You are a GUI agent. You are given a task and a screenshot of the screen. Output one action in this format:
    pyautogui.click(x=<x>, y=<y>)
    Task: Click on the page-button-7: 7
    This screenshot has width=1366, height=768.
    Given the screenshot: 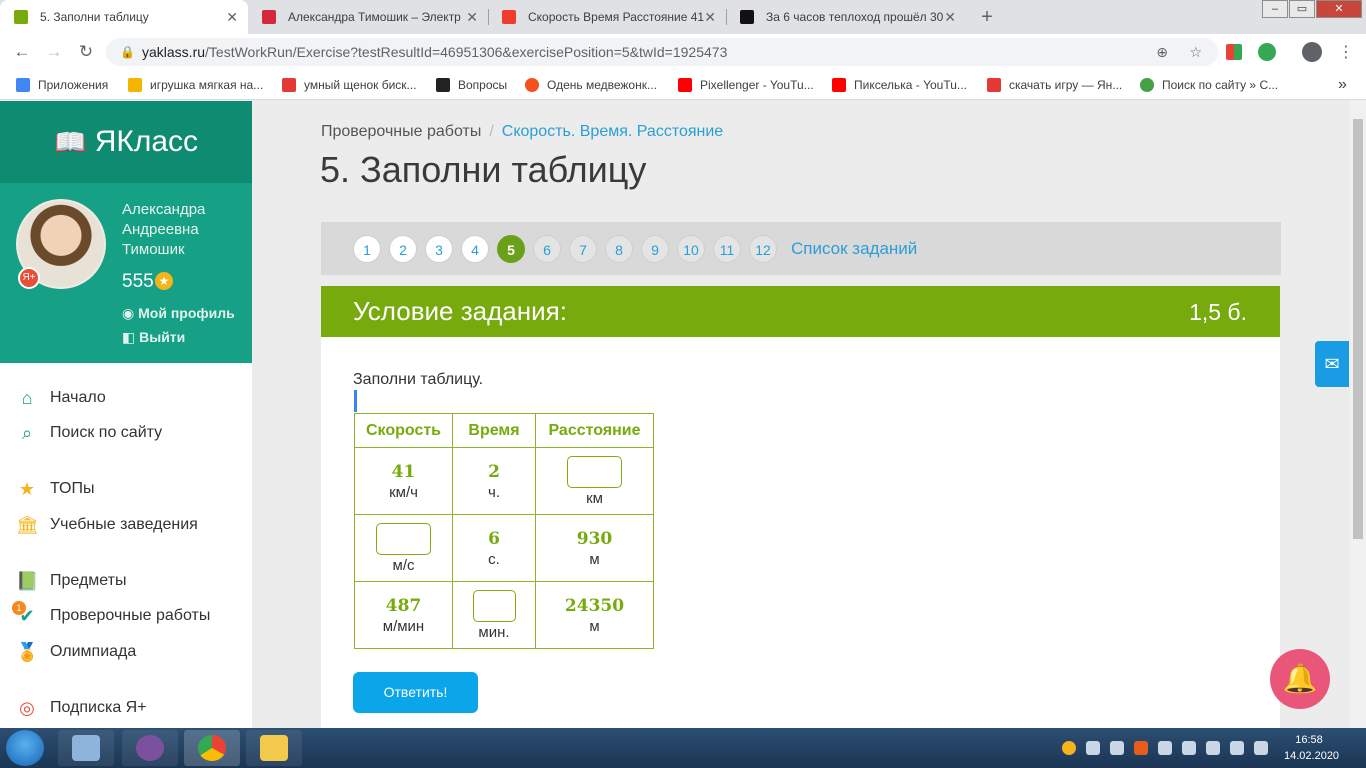 What is the action you would take?
    pyautogui.click(x=583, y=249)
    